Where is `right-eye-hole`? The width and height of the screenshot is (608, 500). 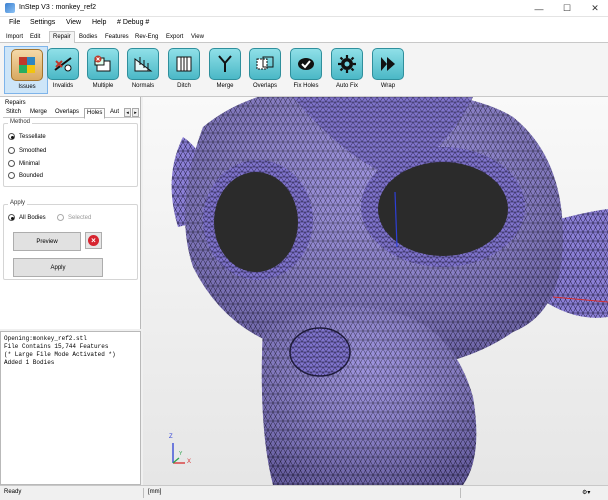
right-eye-hole is located at coordinates (443, 209).